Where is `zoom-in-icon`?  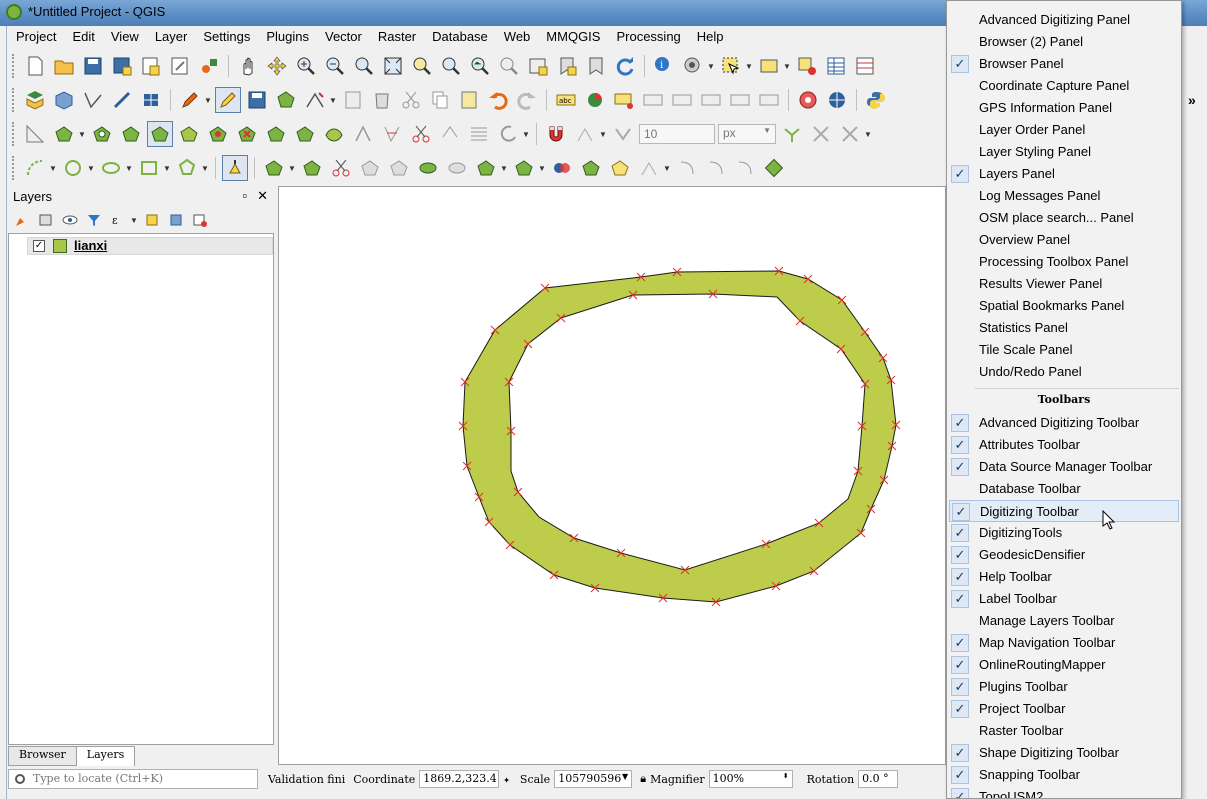 zoom-in-icon is located at coordinates (306, 66).